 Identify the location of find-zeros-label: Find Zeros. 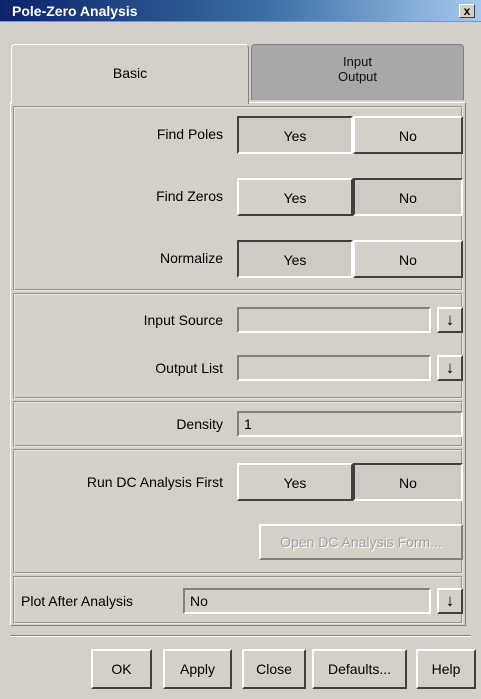
(189, 196).